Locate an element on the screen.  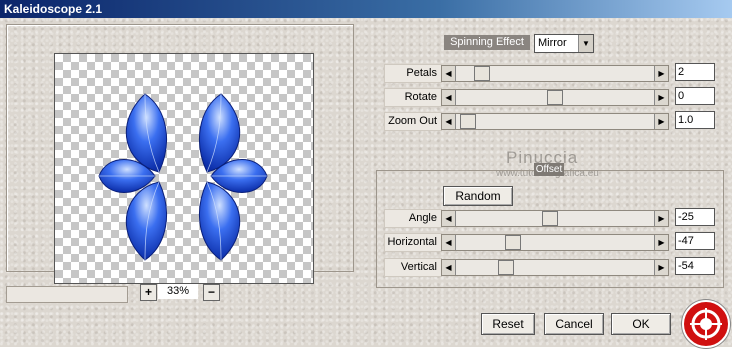
rotate-input: 0 is located at coordinates (695, 96).